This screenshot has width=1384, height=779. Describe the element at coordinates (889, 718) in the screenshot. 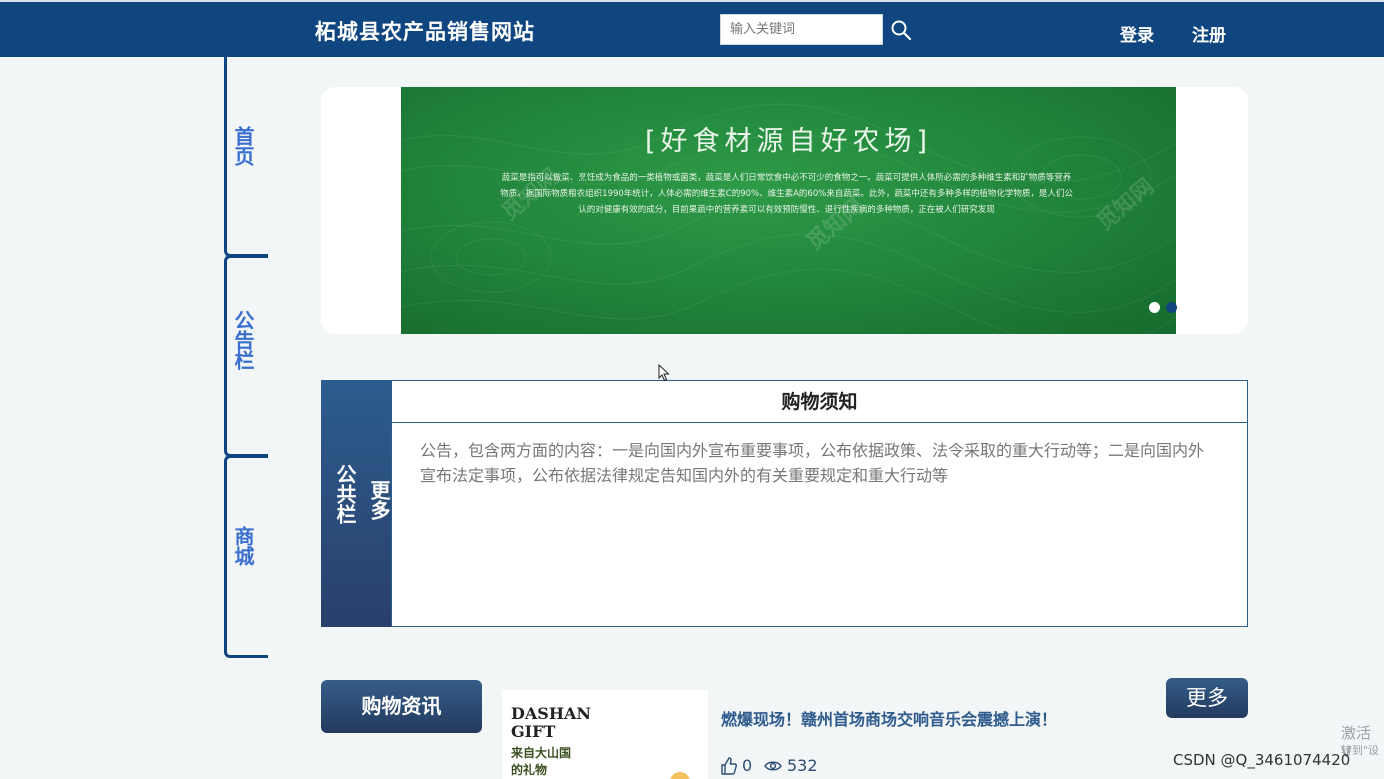

I see `news-item-title: 燃爆现场！赣州首场商场交响音乐会震撼上演！` at that location.